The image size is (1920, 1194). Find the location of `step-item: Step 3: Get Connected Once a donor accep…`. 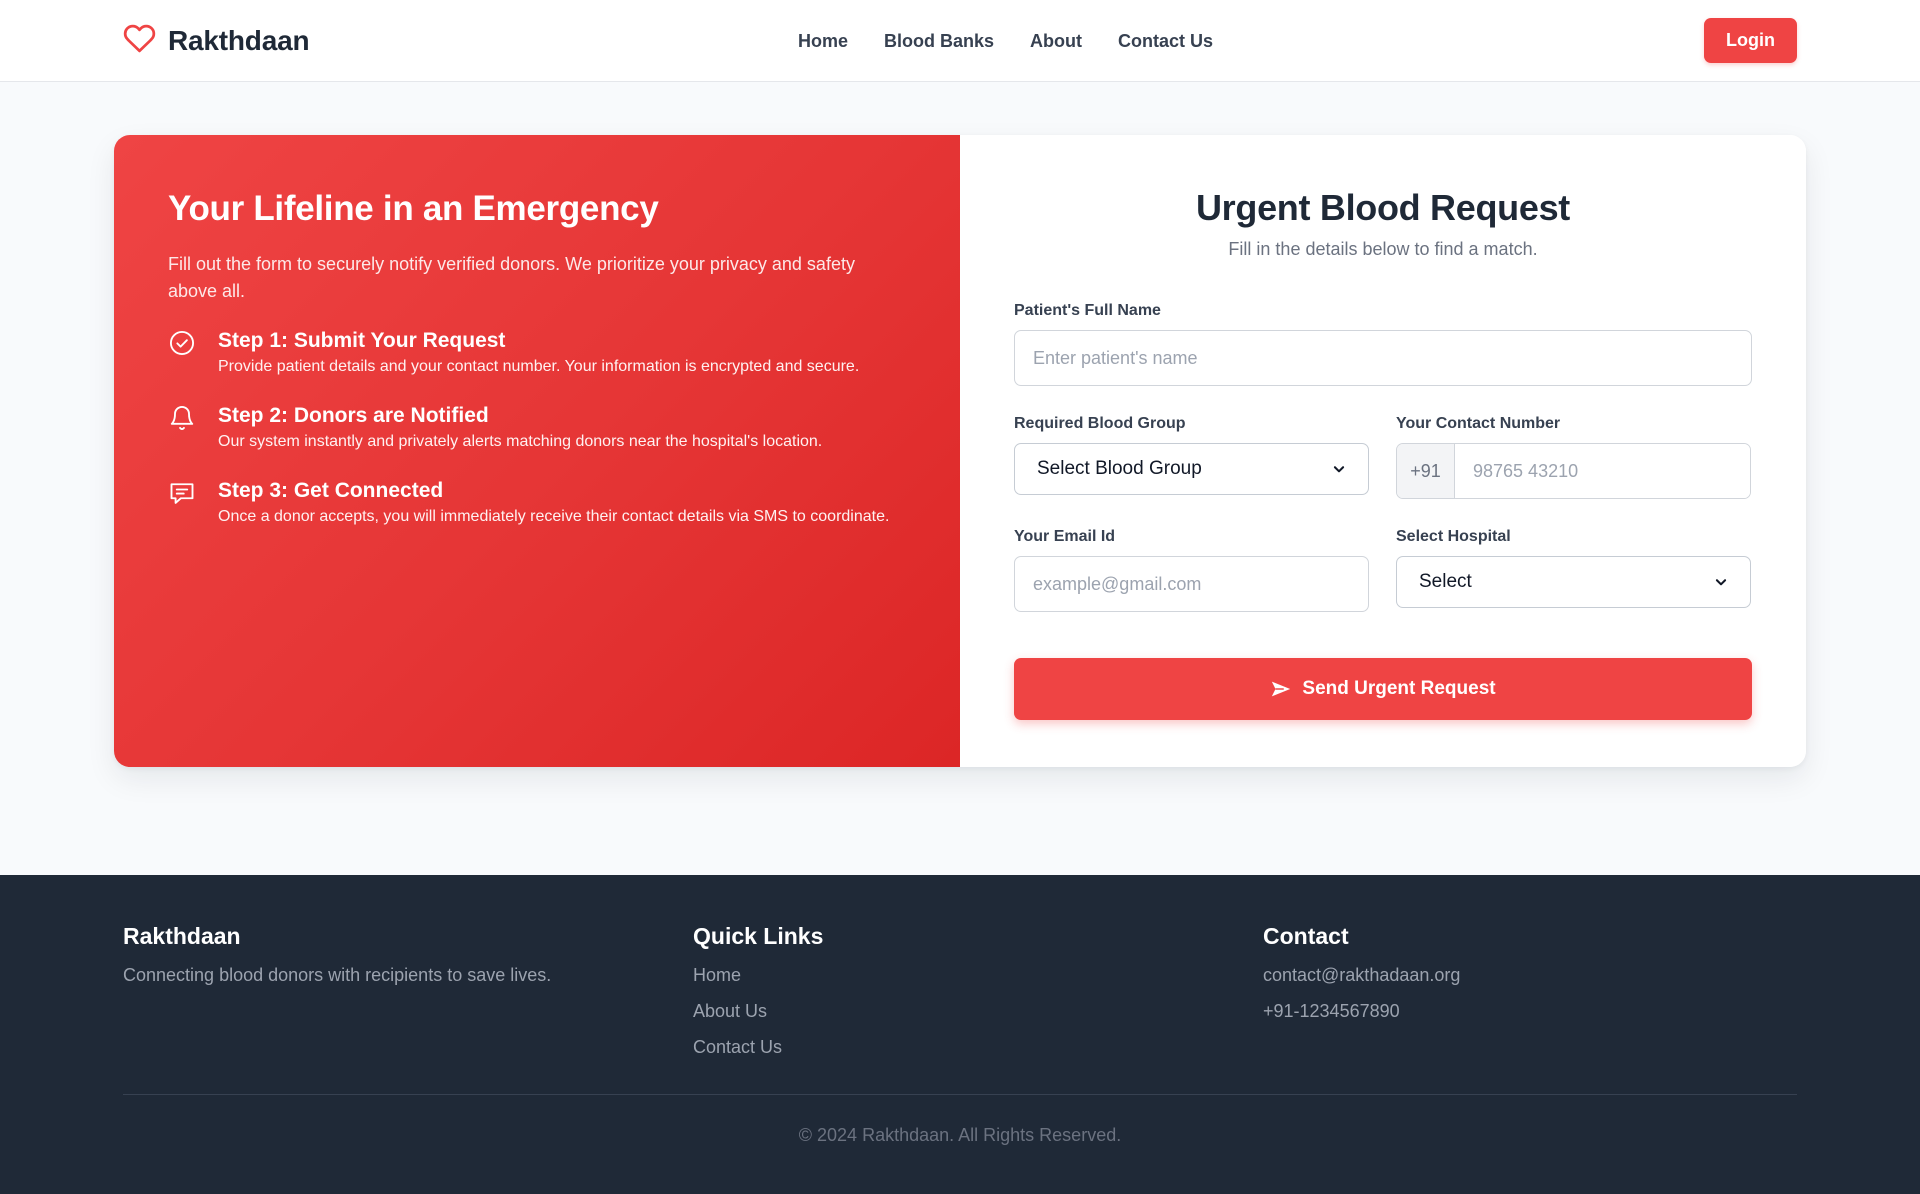

step-item: Step 3: Get Connected Once a donor accep… is located at coordinates (537, 502).